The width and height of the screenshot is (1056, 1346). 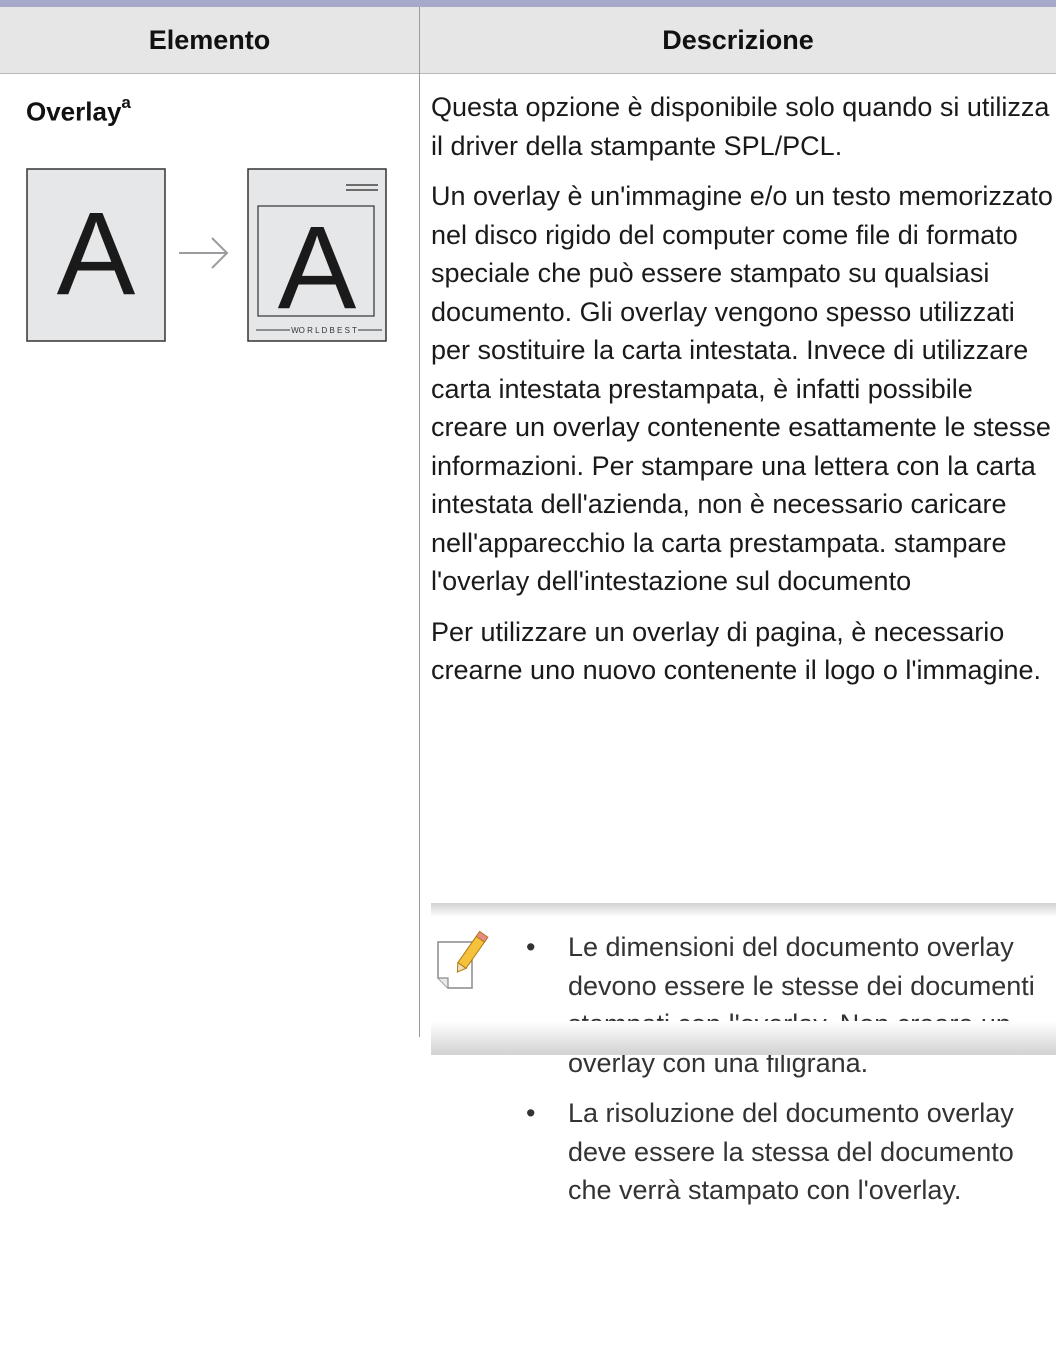 What do you see at coordinates (324, 330) in the screenshot?
I see `overlay-footer-text: WO R L D B E S T` at bounding box center [324, 330].